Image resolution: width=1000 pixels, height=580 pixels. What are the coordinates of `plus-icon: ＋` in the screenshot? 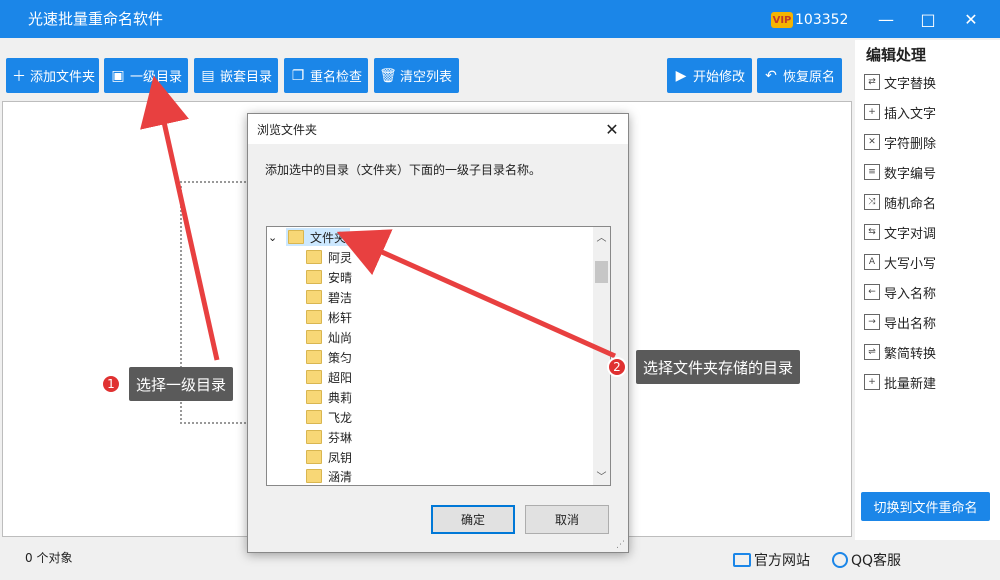 It's located at (19, 76).